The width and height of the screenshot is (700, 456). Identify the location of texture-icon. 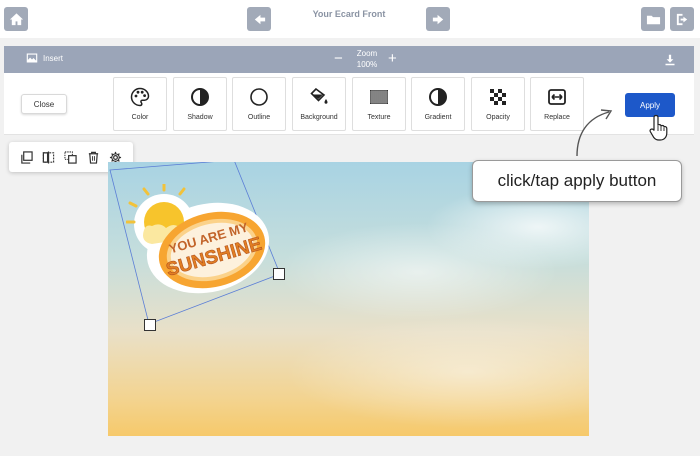
(379, 97).